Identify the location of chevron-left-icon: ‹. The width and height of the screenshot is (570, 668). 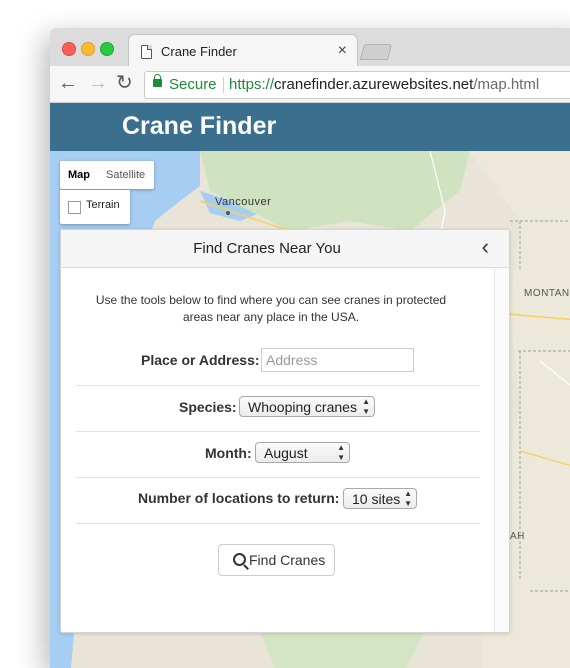
(485, 247).